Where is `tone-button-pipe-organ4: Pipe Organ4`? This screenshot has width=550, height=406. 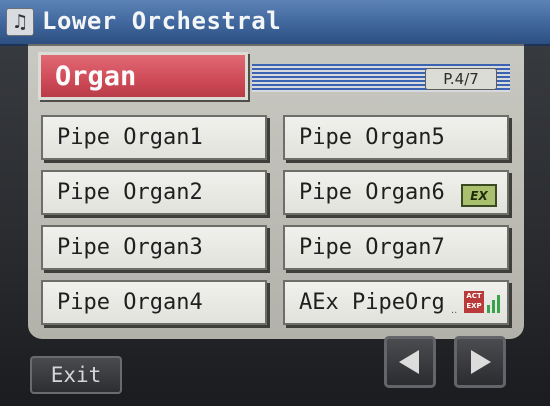
tone-button-pipe-organ4: Pipe Organ4 is located at coordinates (154, 302).